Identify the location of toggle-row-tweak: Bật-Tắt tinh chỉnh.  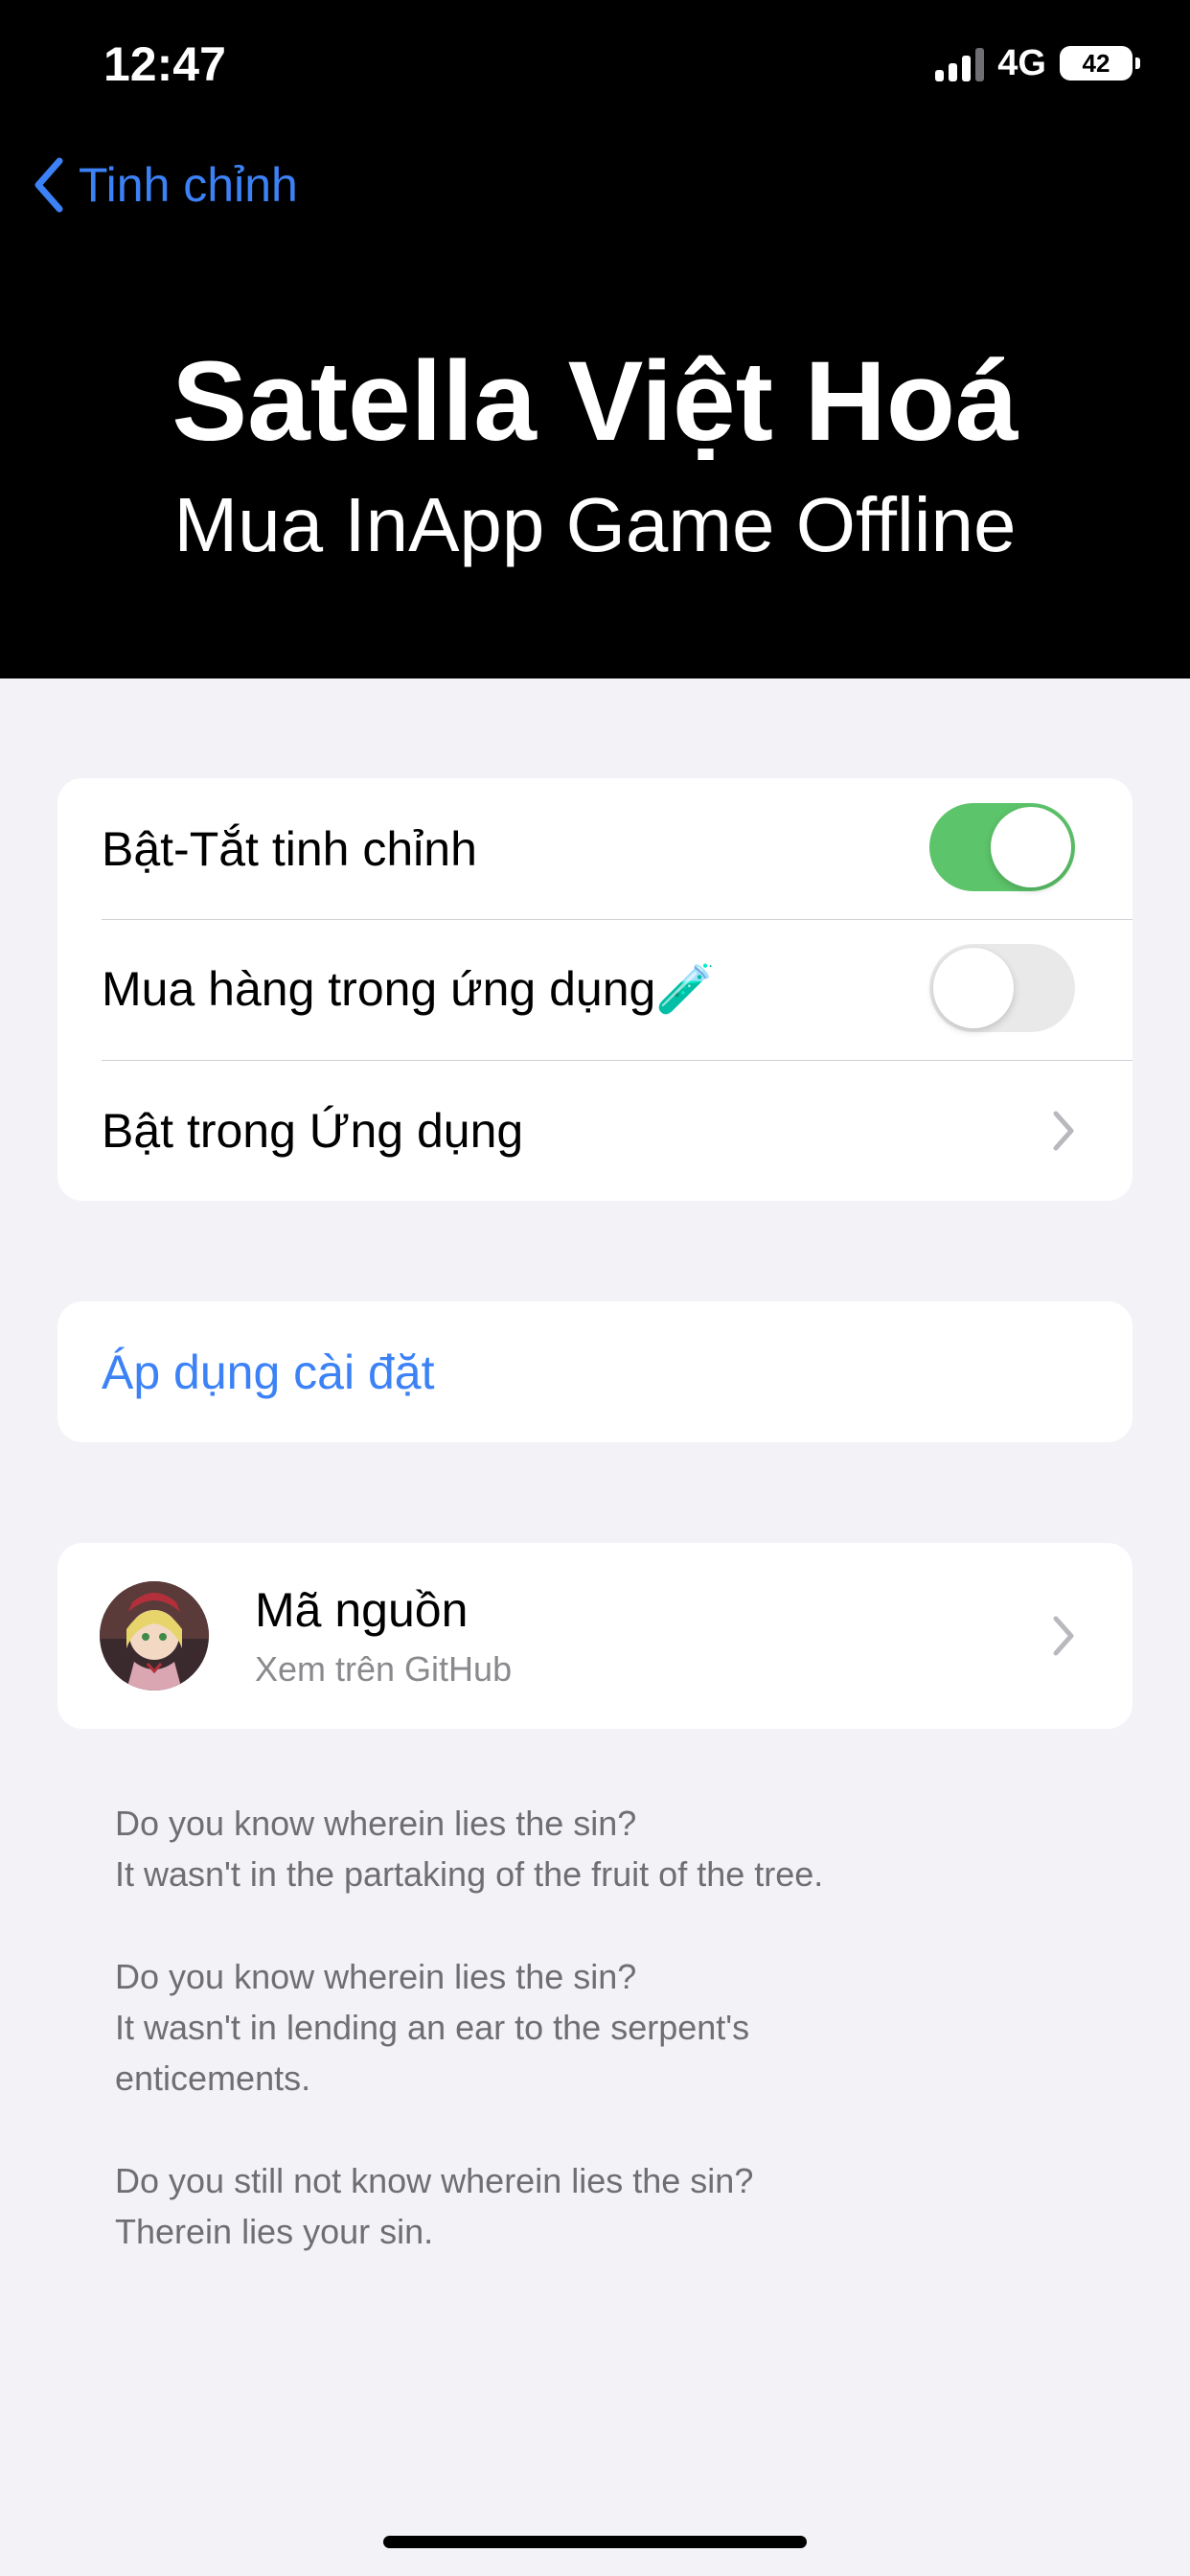
(595, 848).